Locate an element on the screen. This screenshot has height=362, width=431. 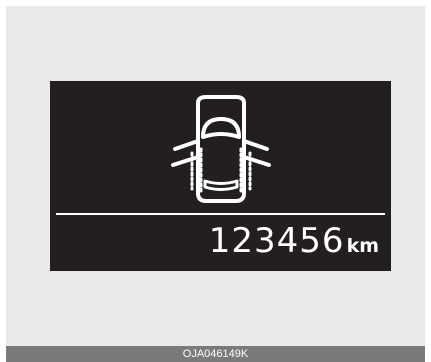
odometer-unit: km is located at coordinates (362, 246).